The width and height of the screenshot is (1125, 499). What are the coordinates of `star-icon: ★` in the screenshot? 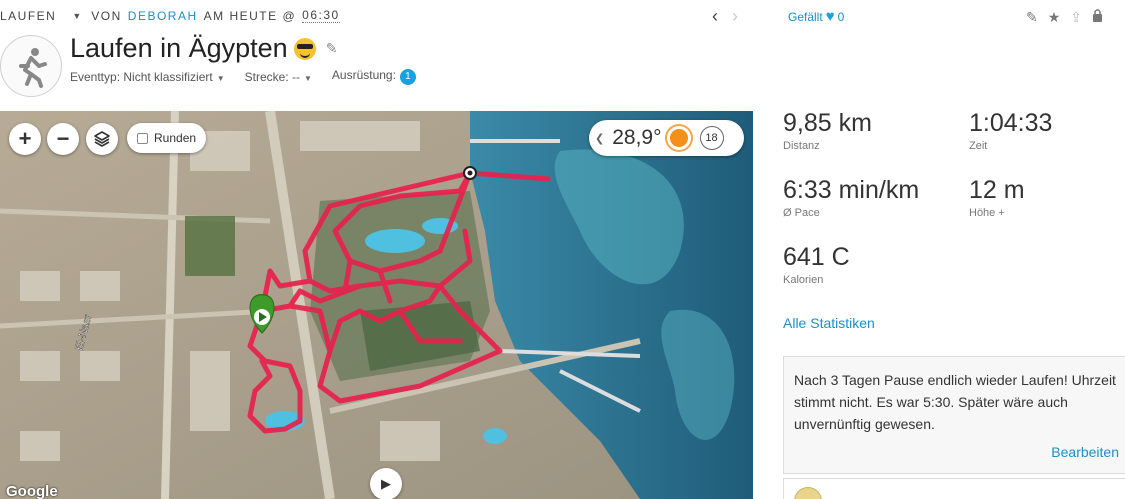 It's located at (1054, 17).